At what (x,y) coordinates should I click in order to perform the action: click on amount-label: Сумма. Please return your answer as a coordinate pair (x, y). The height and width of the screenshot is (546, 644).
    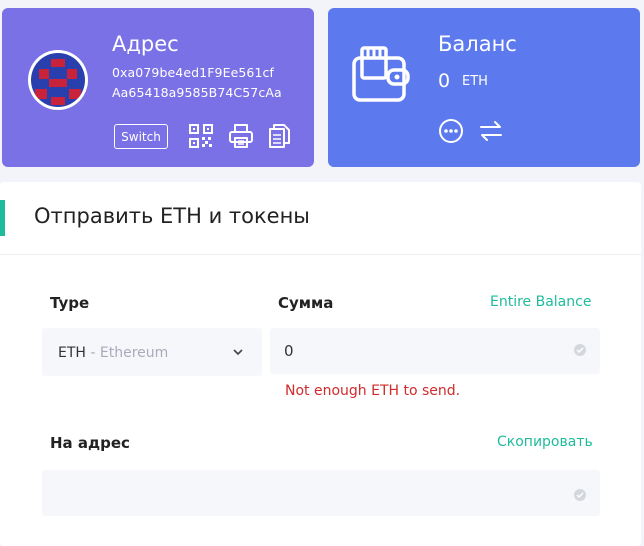
    Looking at the image, I should click on (306, 303).